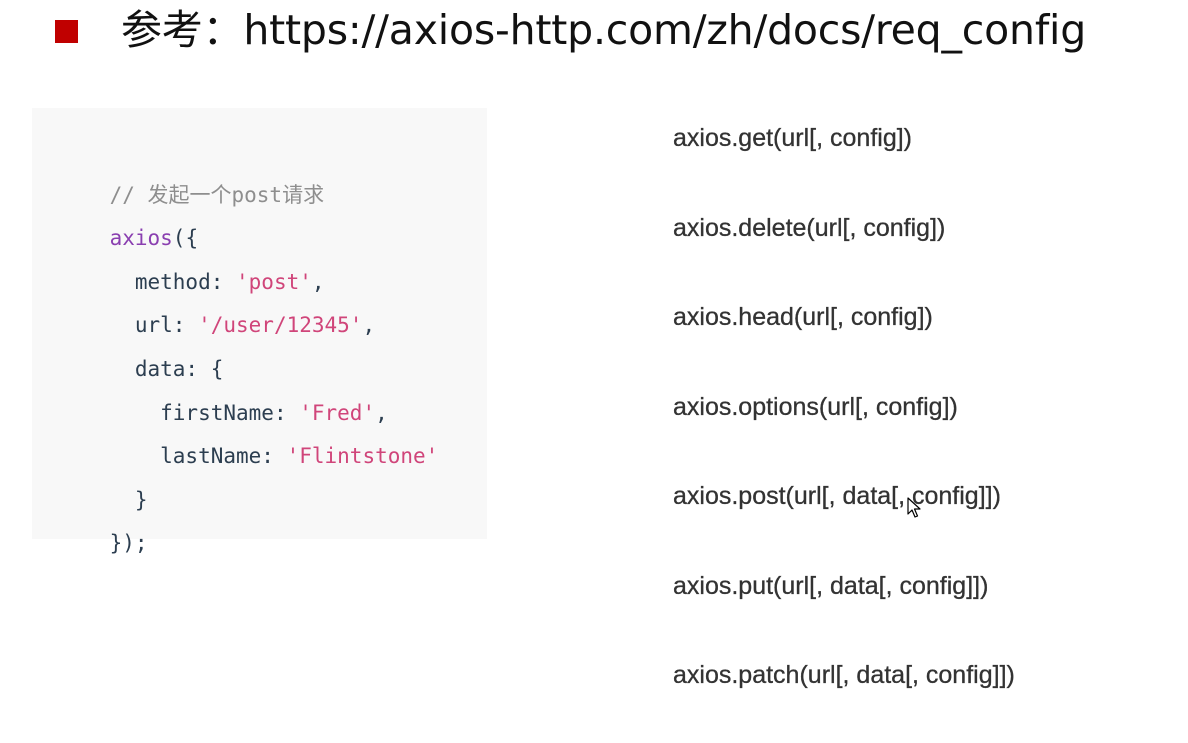 This screenshot has width=1188, height=743. I want to click on code-token-string: 'post', so click(274, 281).